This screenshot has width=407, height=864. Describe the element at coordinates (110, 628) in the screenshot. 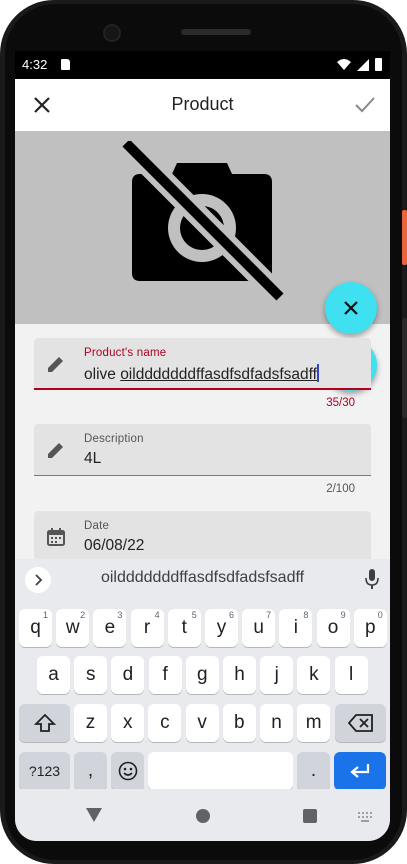

I see `key-e: e3` at that location.